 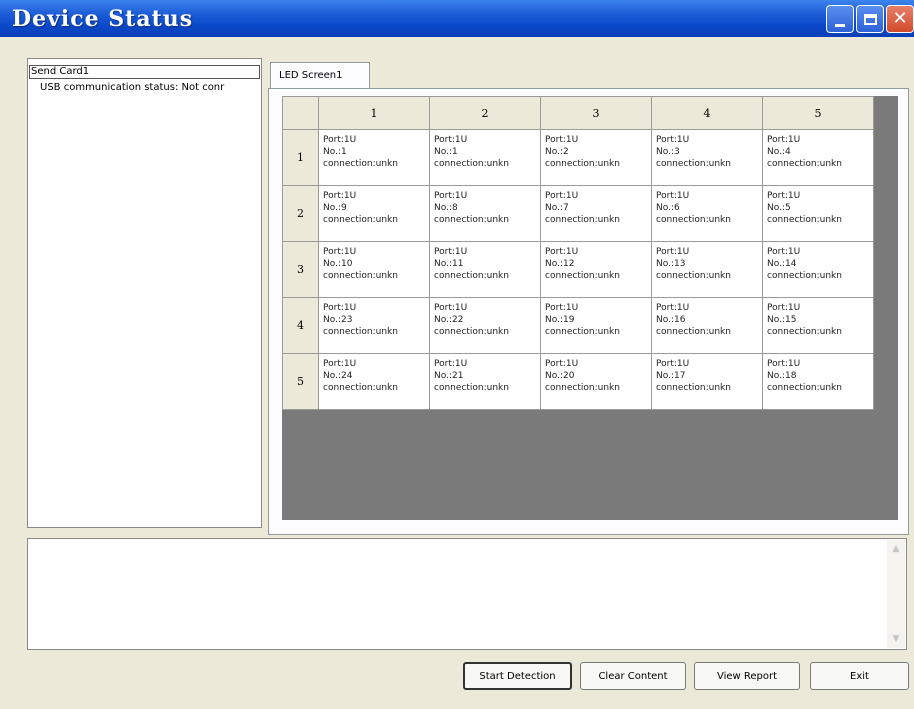 I want to click on grid-cell: Port:1U No.:18 connection:unkn, so click(x=818, y=381).